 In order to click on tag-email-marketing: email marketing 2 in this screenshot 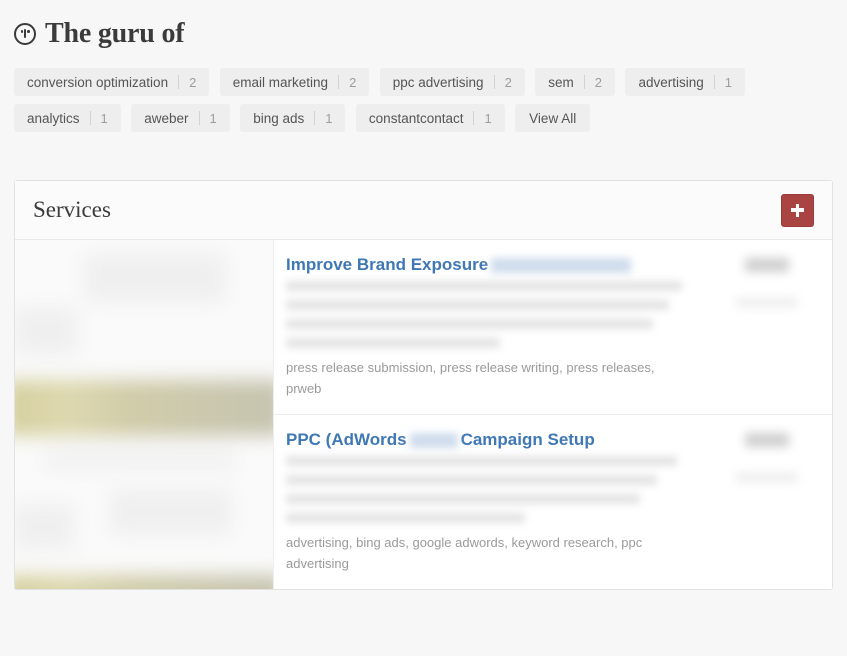, I will do `click(294, 82)`.